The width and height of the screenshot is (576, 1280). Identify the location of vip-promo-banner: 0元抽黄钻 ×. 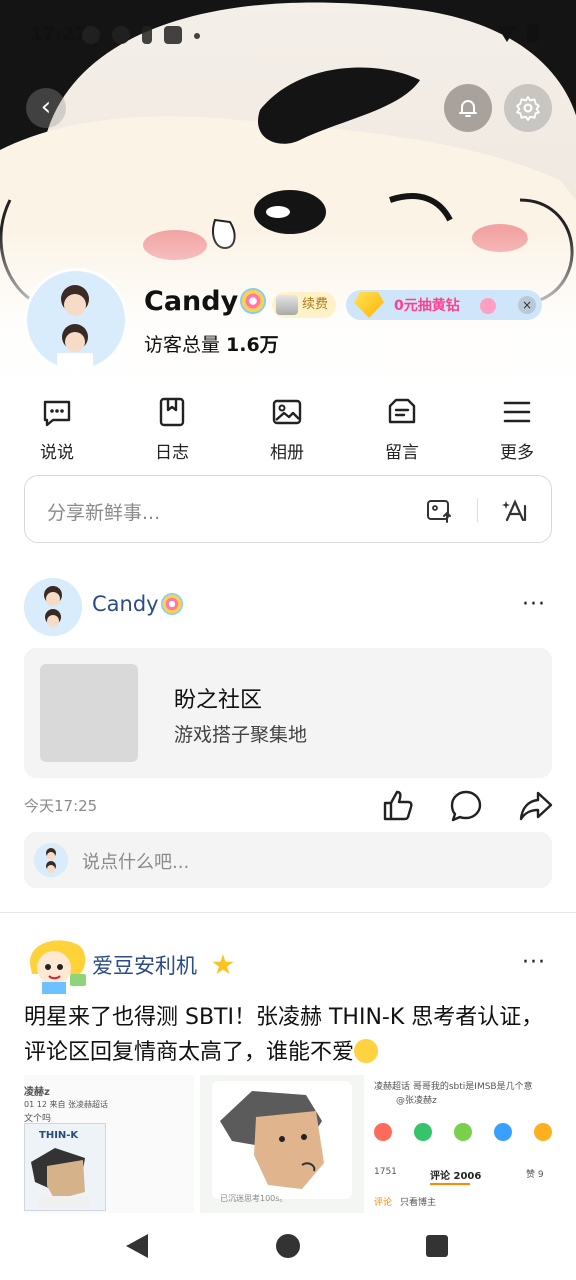
(444, 305).